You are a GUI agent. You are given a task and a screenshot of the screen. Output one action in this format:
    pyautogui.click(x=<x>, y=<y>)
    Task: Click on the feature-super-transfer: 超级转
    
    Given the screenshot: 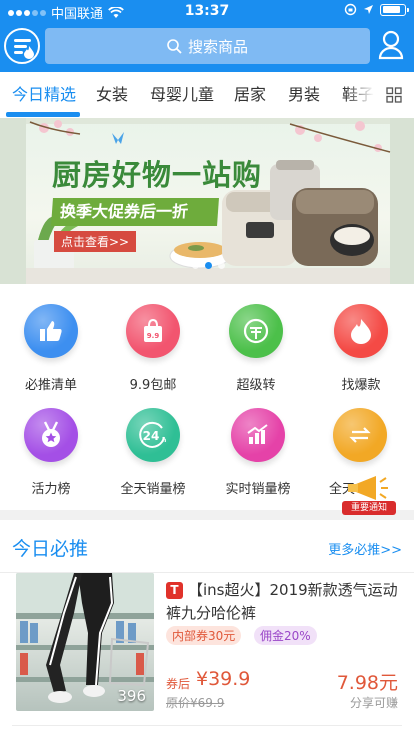 What is the action you would take?
    pyautogui.click(x=255, y=354)
    